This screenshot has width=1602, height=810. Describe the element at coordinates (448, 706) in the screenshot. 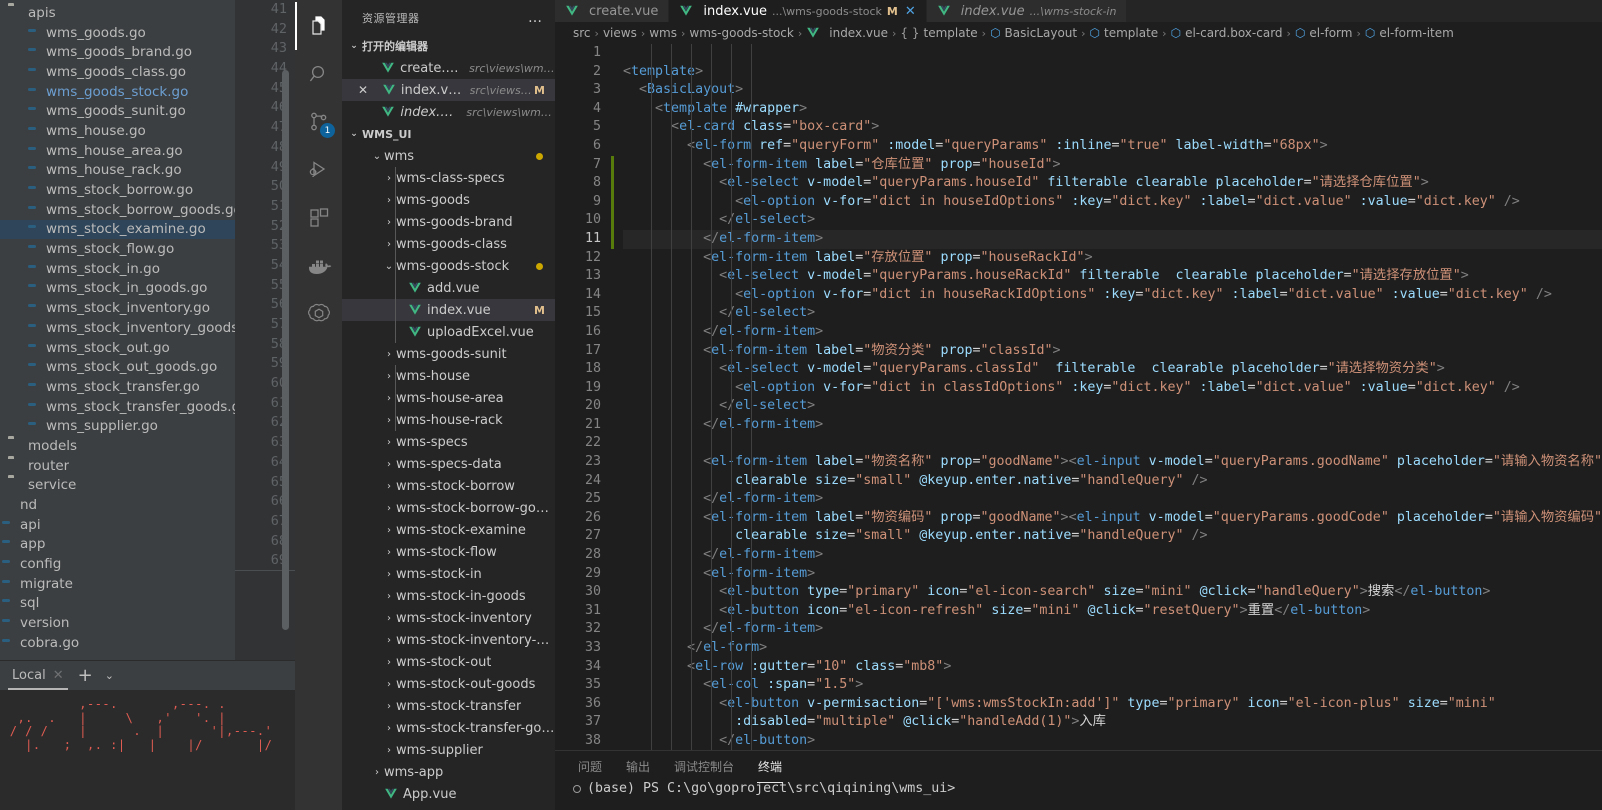

I see `project-folder-item: › wms-stock-transfer` at that location.